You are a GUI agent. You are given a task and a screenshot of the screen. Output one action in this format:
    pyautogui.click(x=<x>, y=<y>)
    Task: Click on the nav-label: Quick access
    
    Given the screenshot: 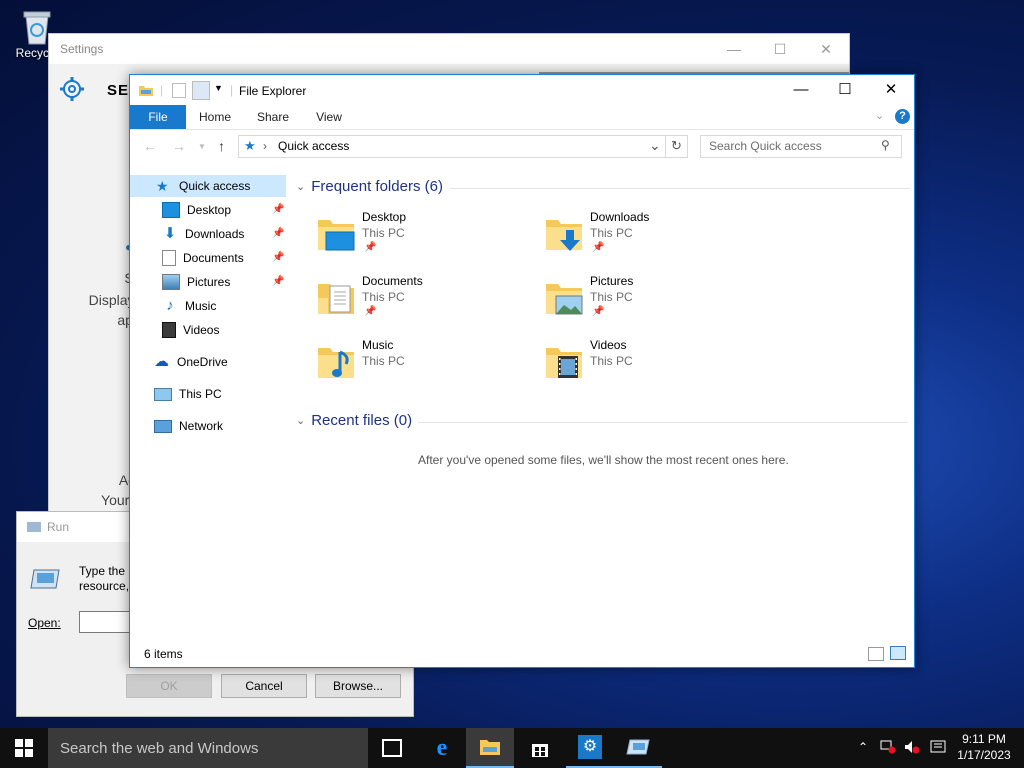 What is the action you would take?
    pyautogui.click(x=215, y=186)
    